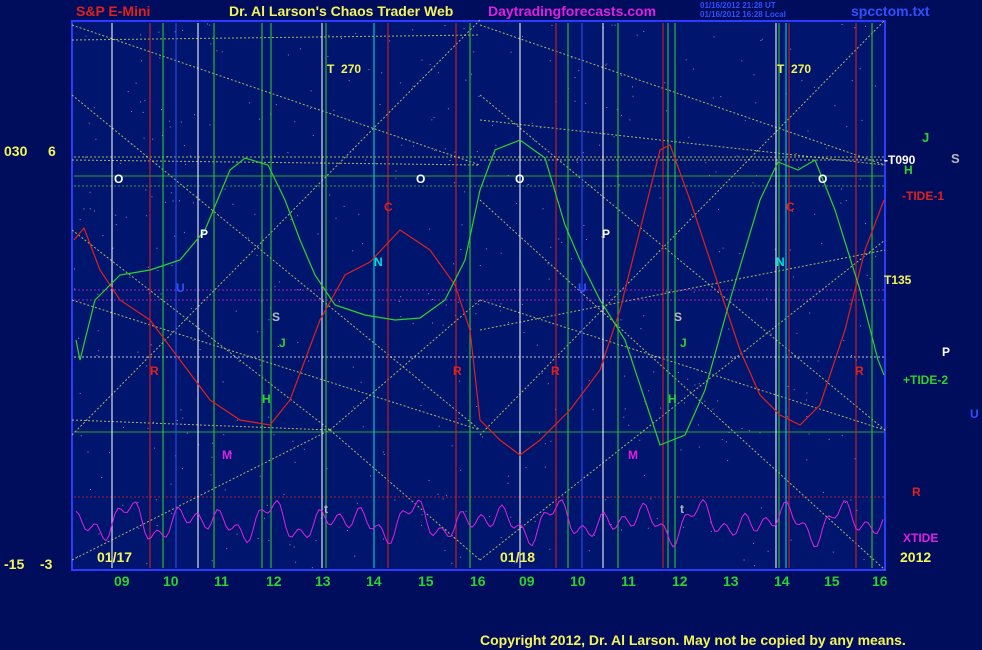  I want to click on planet-marker: M, so click(227, 455).